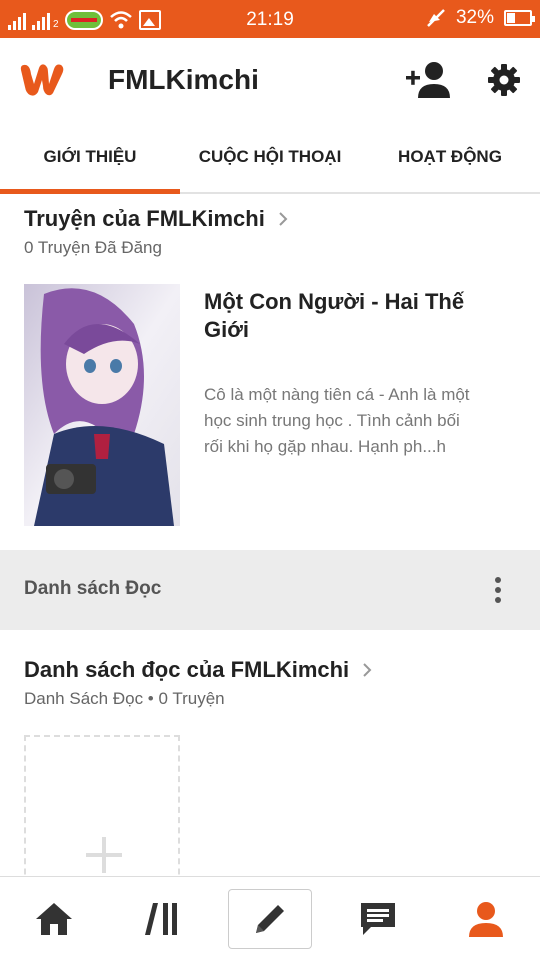 This screenshot has width=540, height=960. Describe the element at coordinates (102, 405) in the screenshot. I see `story-cover` at that location.